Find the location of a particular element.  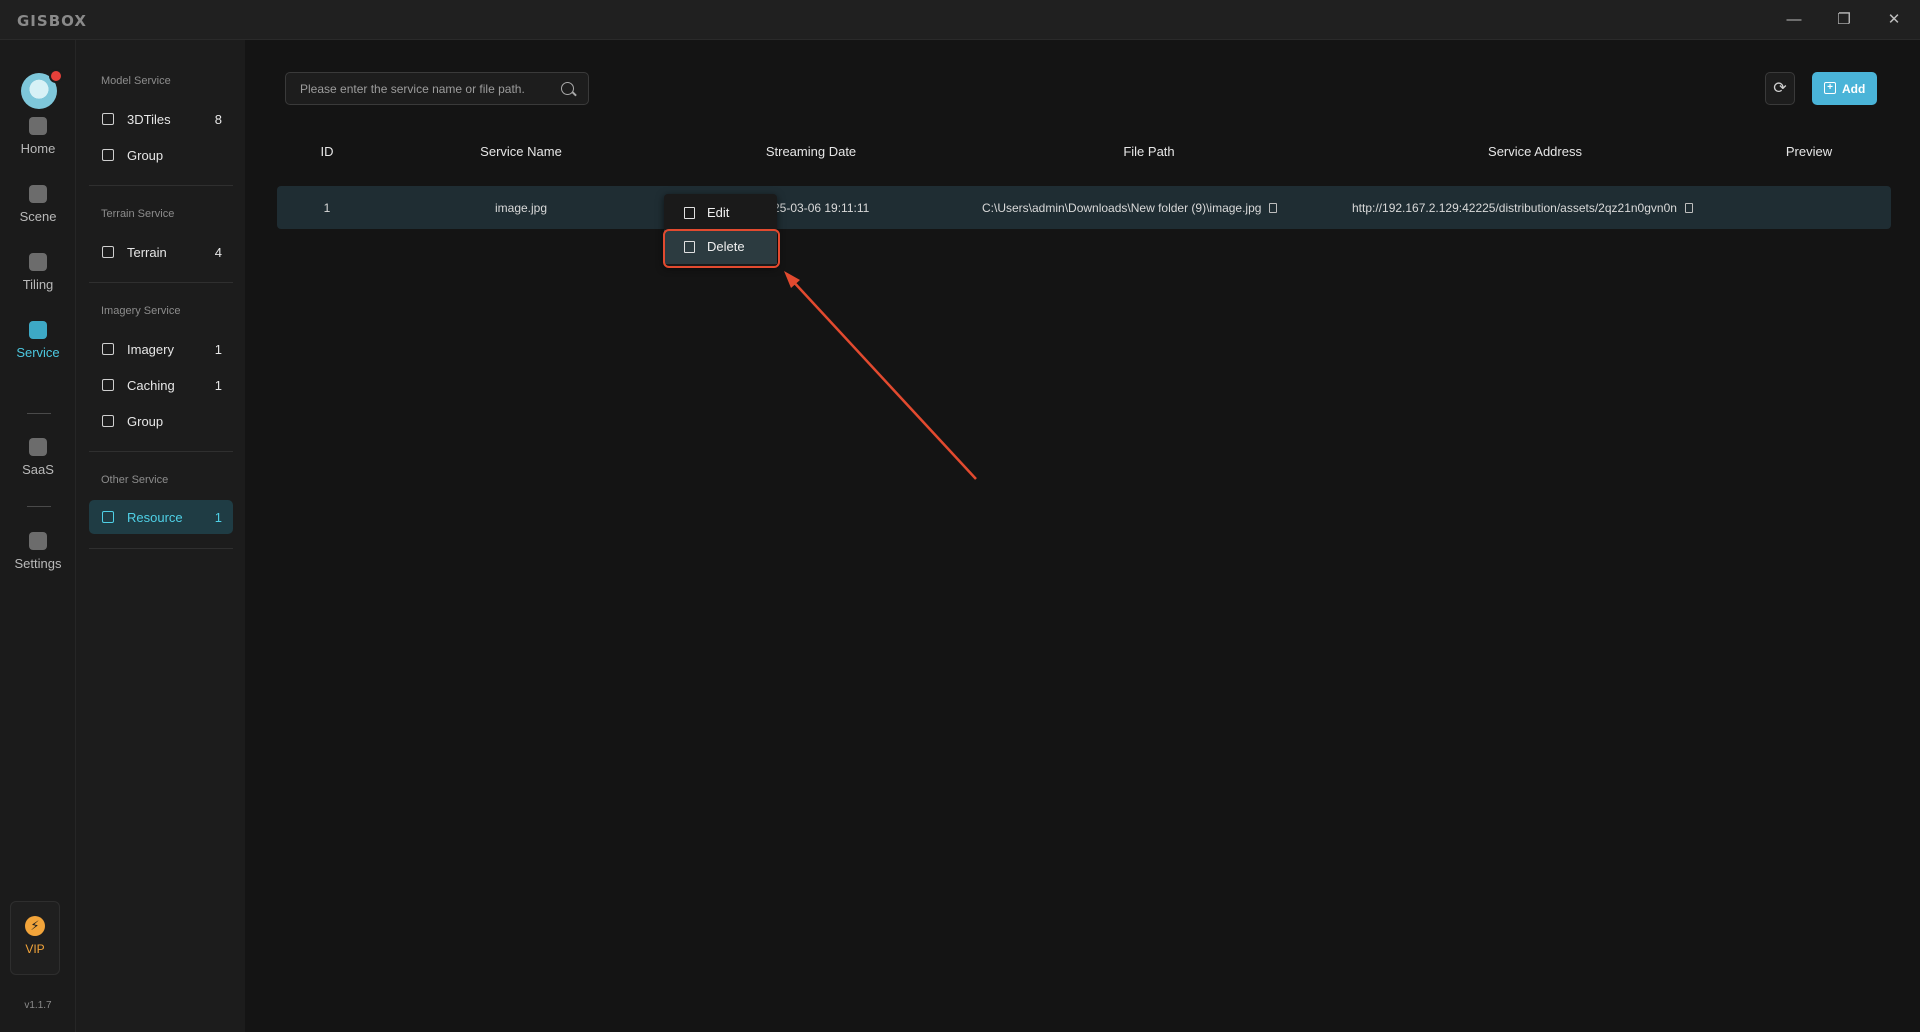

sidebar-item-resource: Resource 1 is located at coordinates (161, 517).